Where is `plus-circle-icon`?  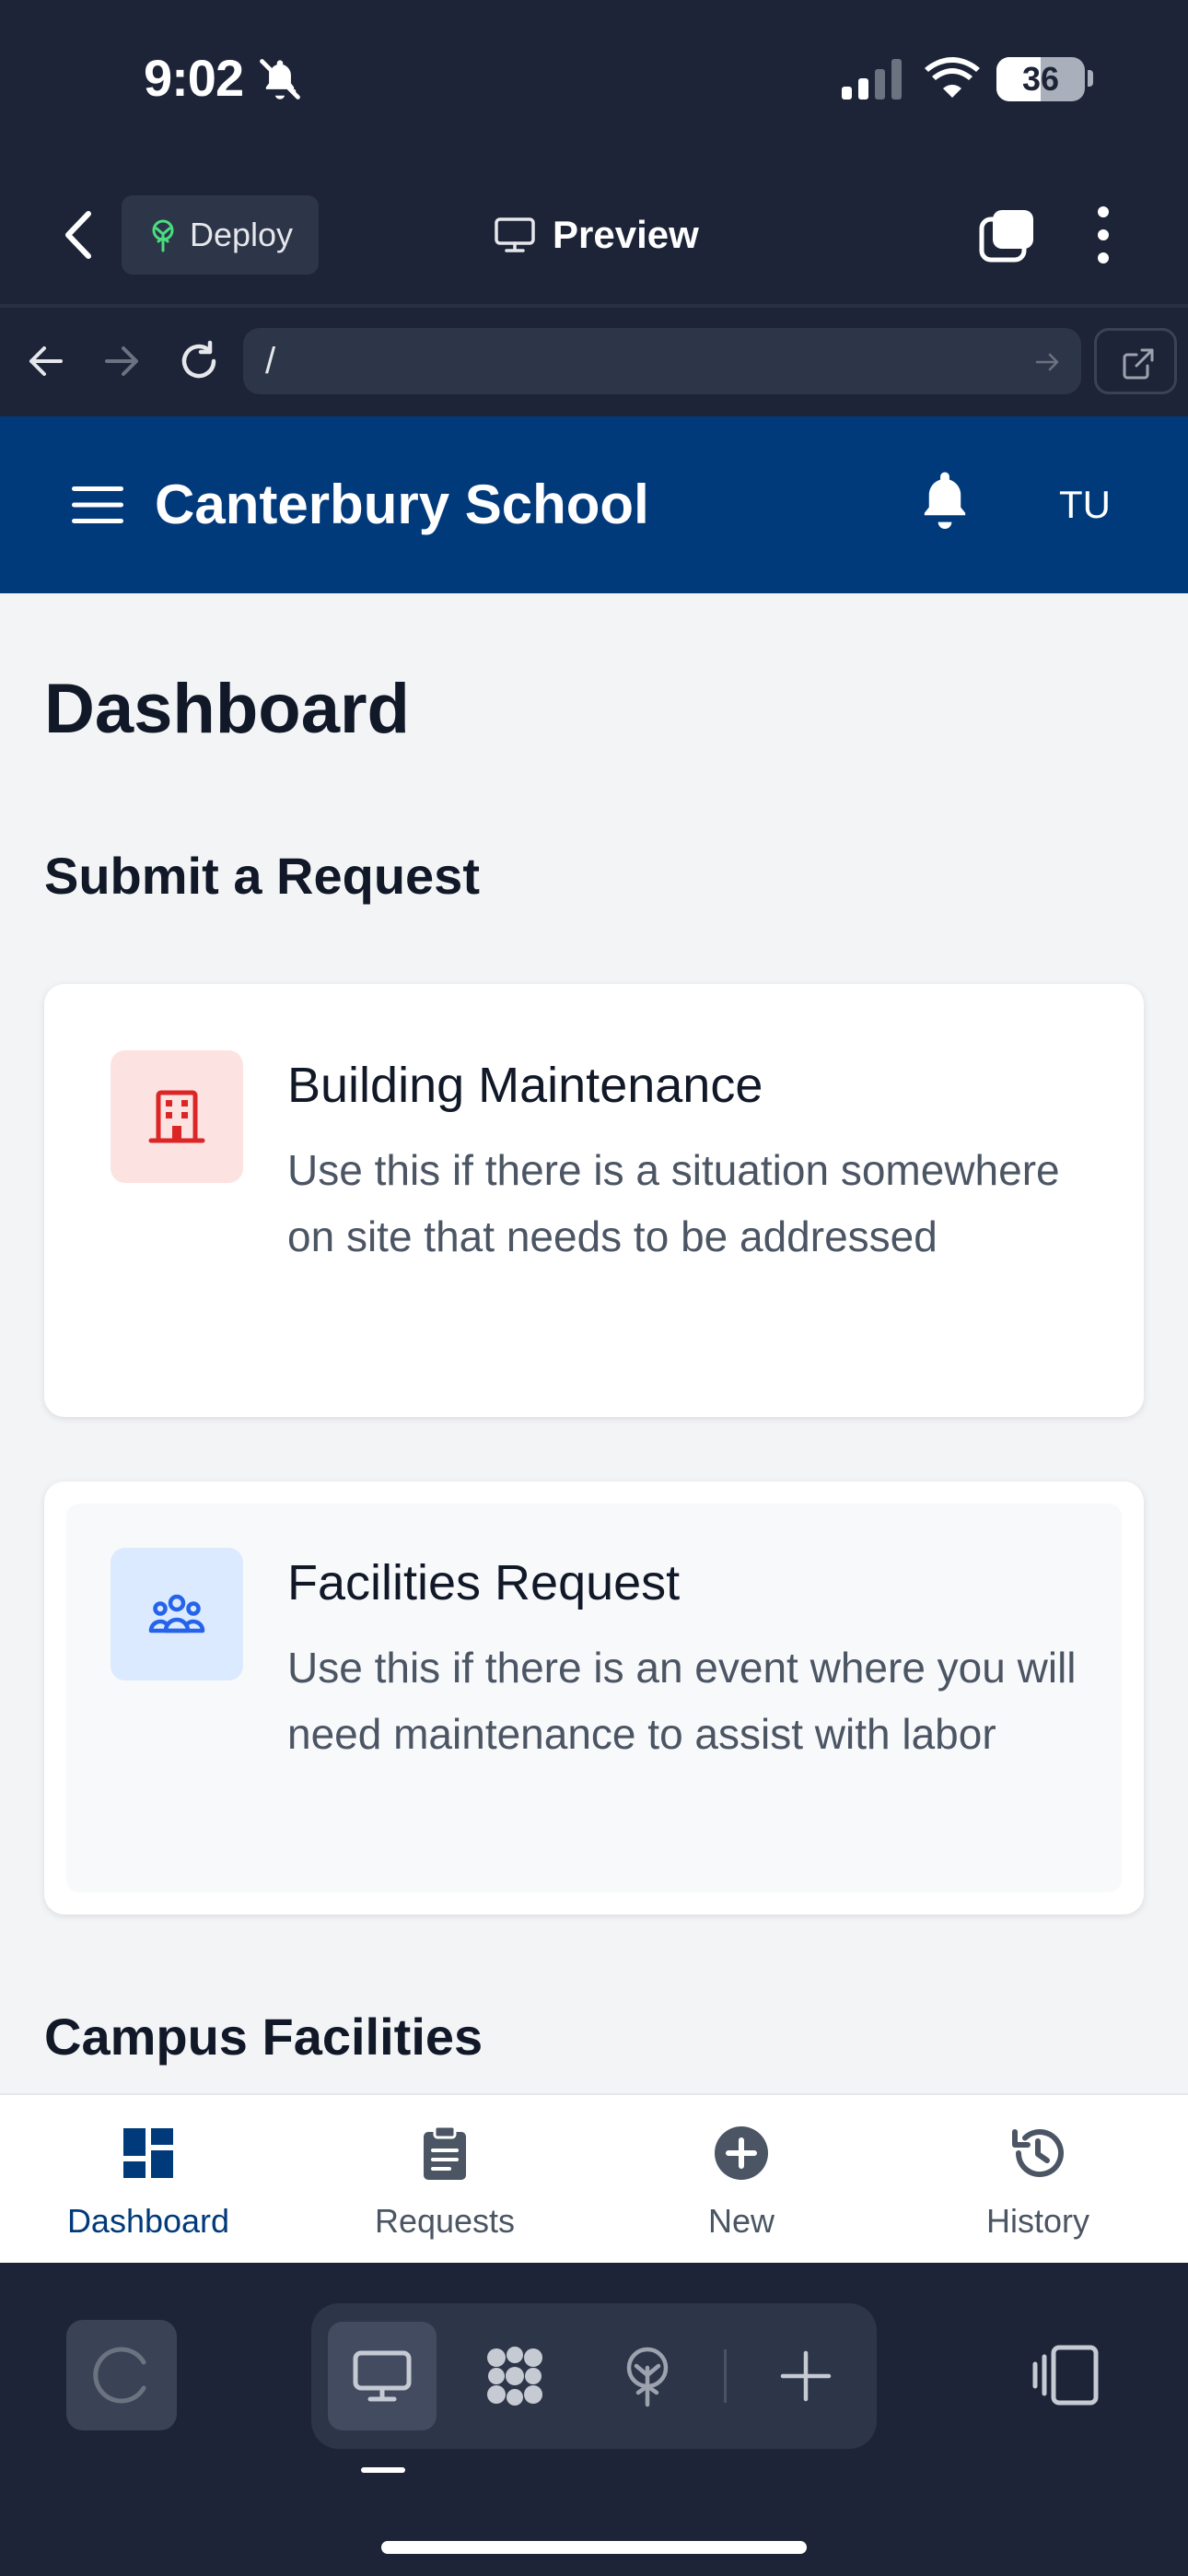
plus-circle-icon is located at coordinates (741, 2153).